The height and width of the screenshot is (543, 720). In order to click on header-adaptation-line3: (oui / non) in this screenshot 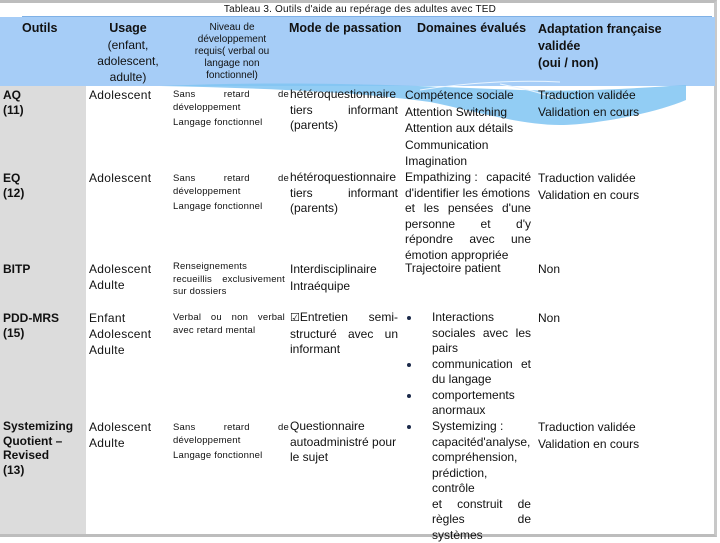, I will do `click(600, 63)`.